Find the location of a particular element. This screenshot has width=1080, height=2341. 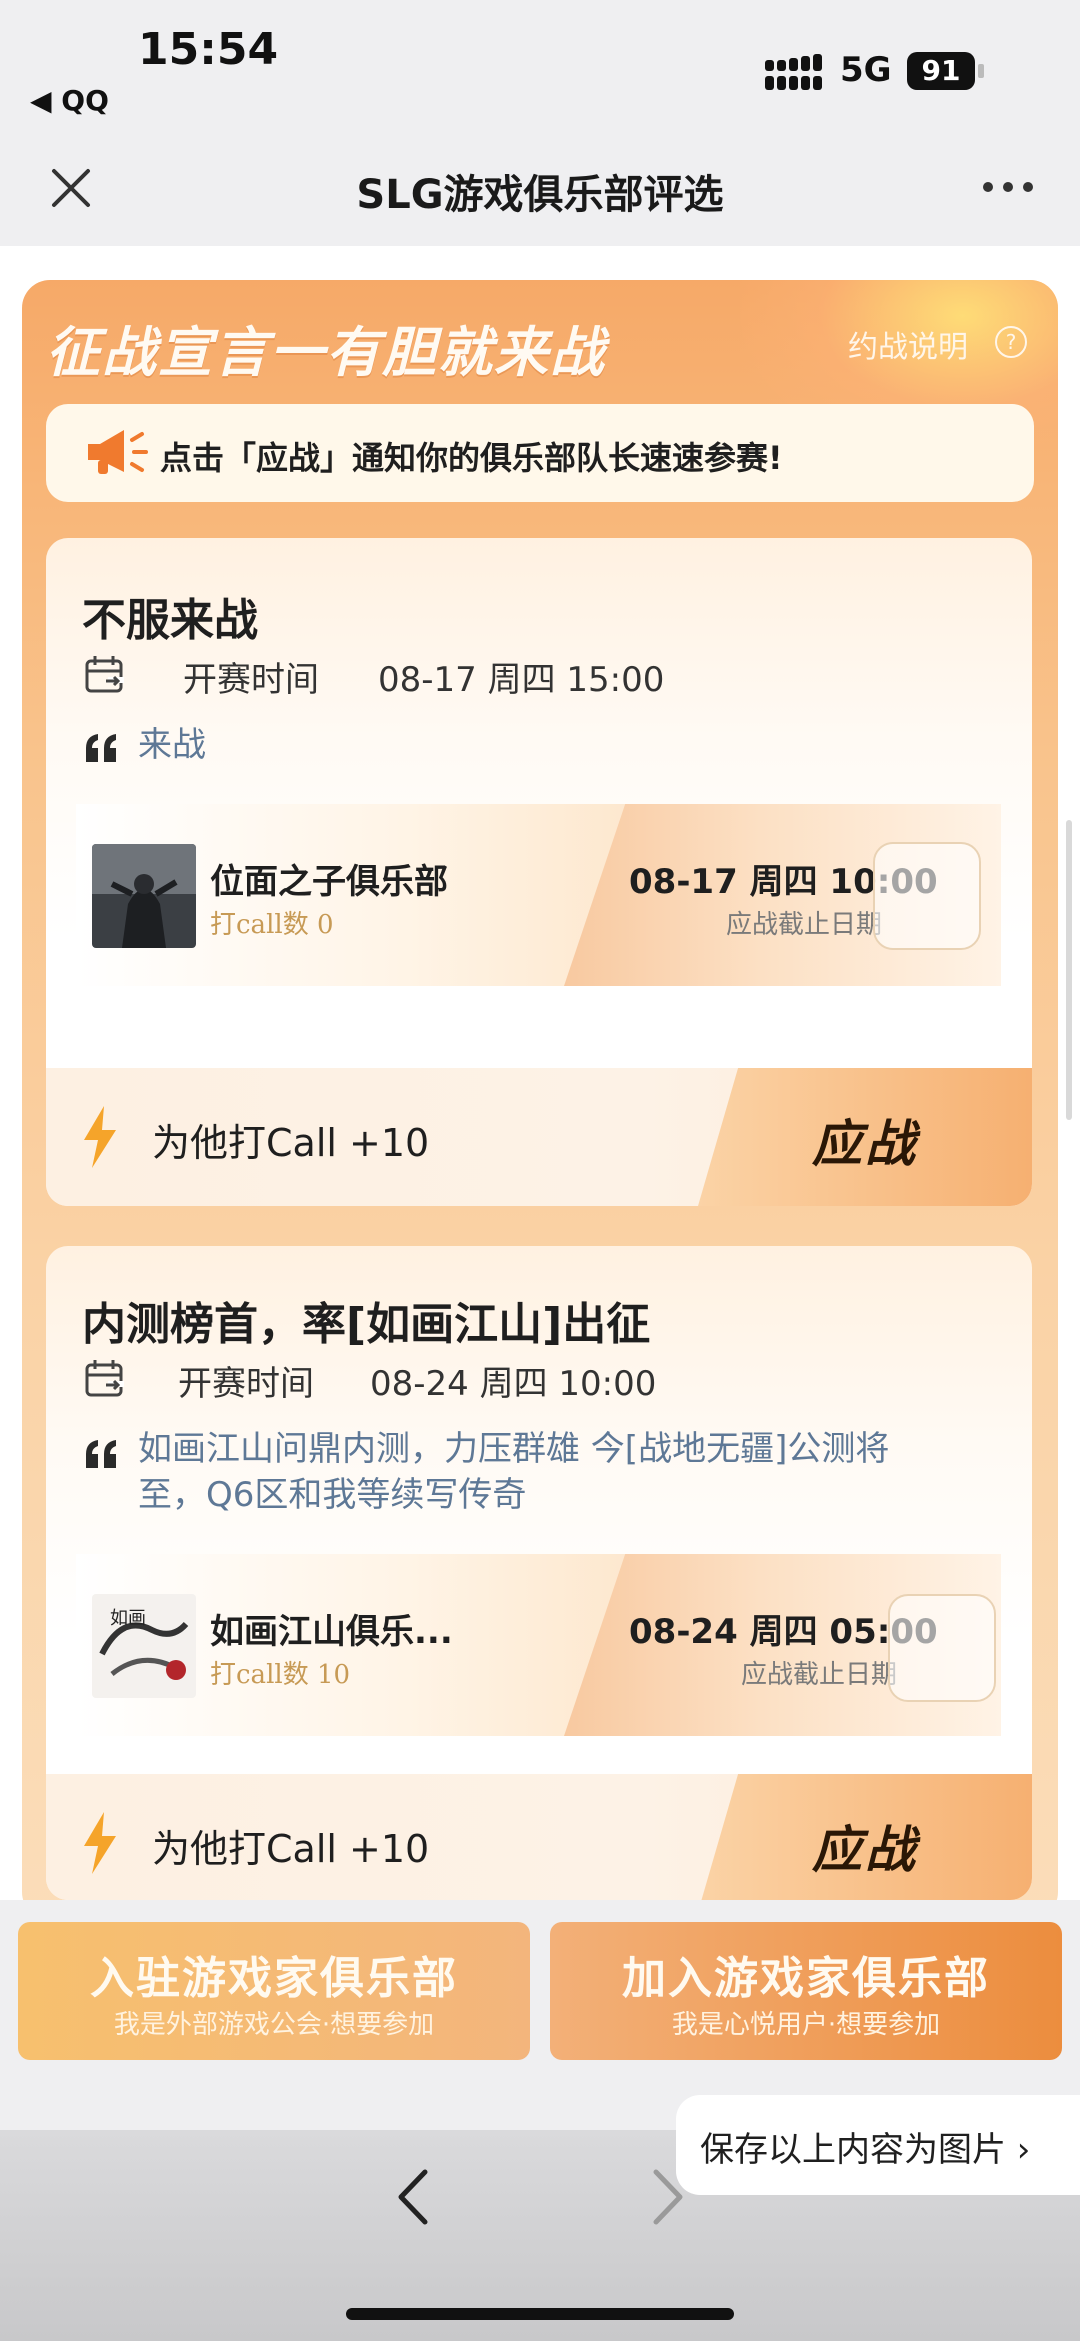

start-time-value: 08-24 周四 10:00 is located at coordinates (513, 1384).